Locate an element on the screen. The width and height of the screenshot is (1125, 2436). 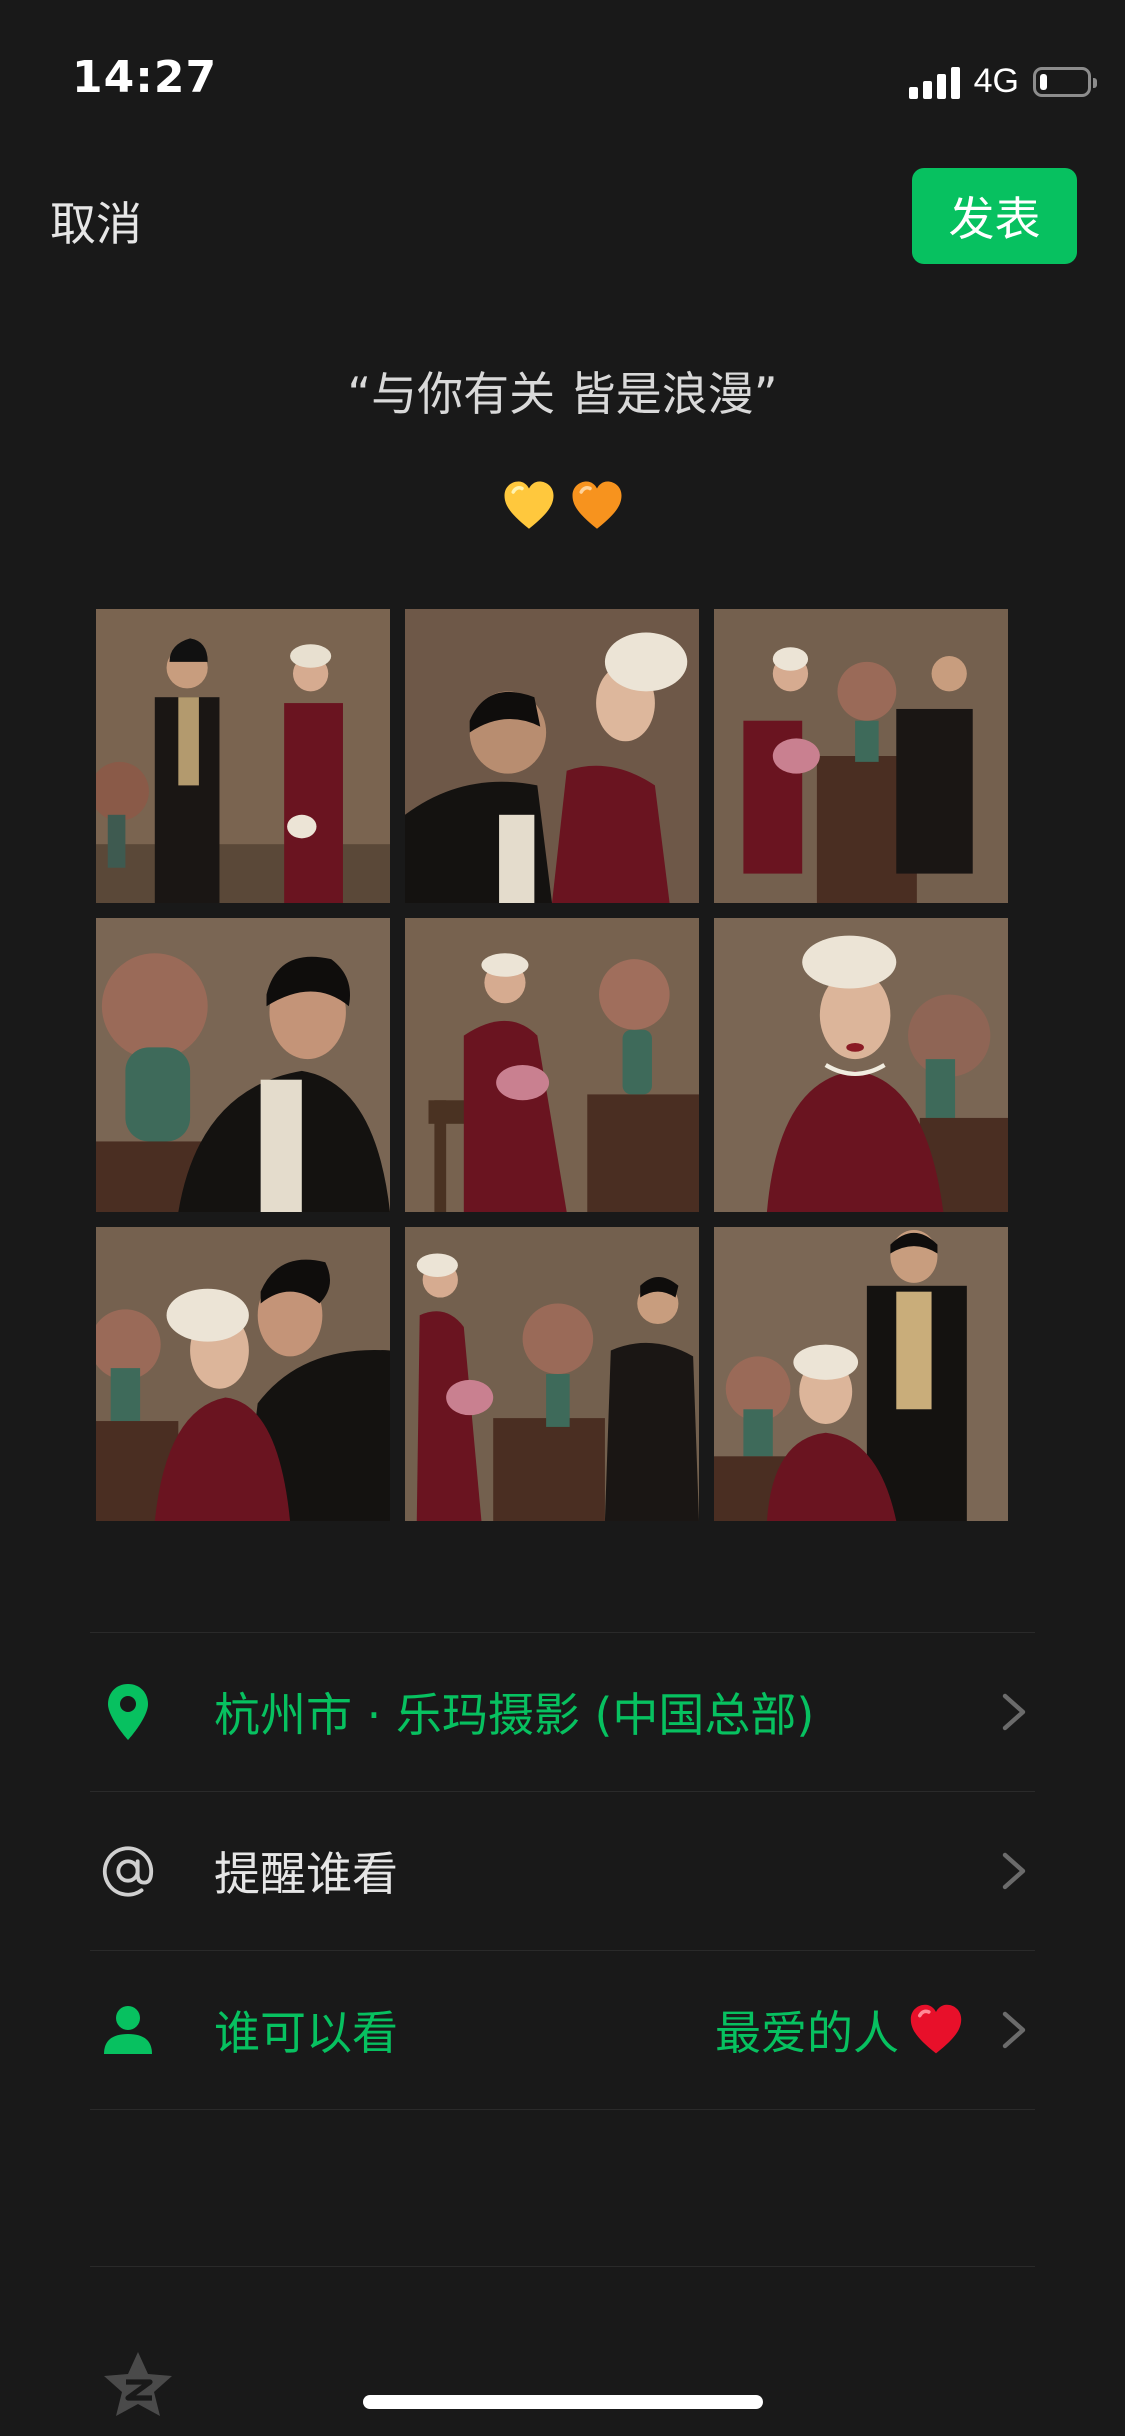
person-icon is located at coordinates (128, 2030).